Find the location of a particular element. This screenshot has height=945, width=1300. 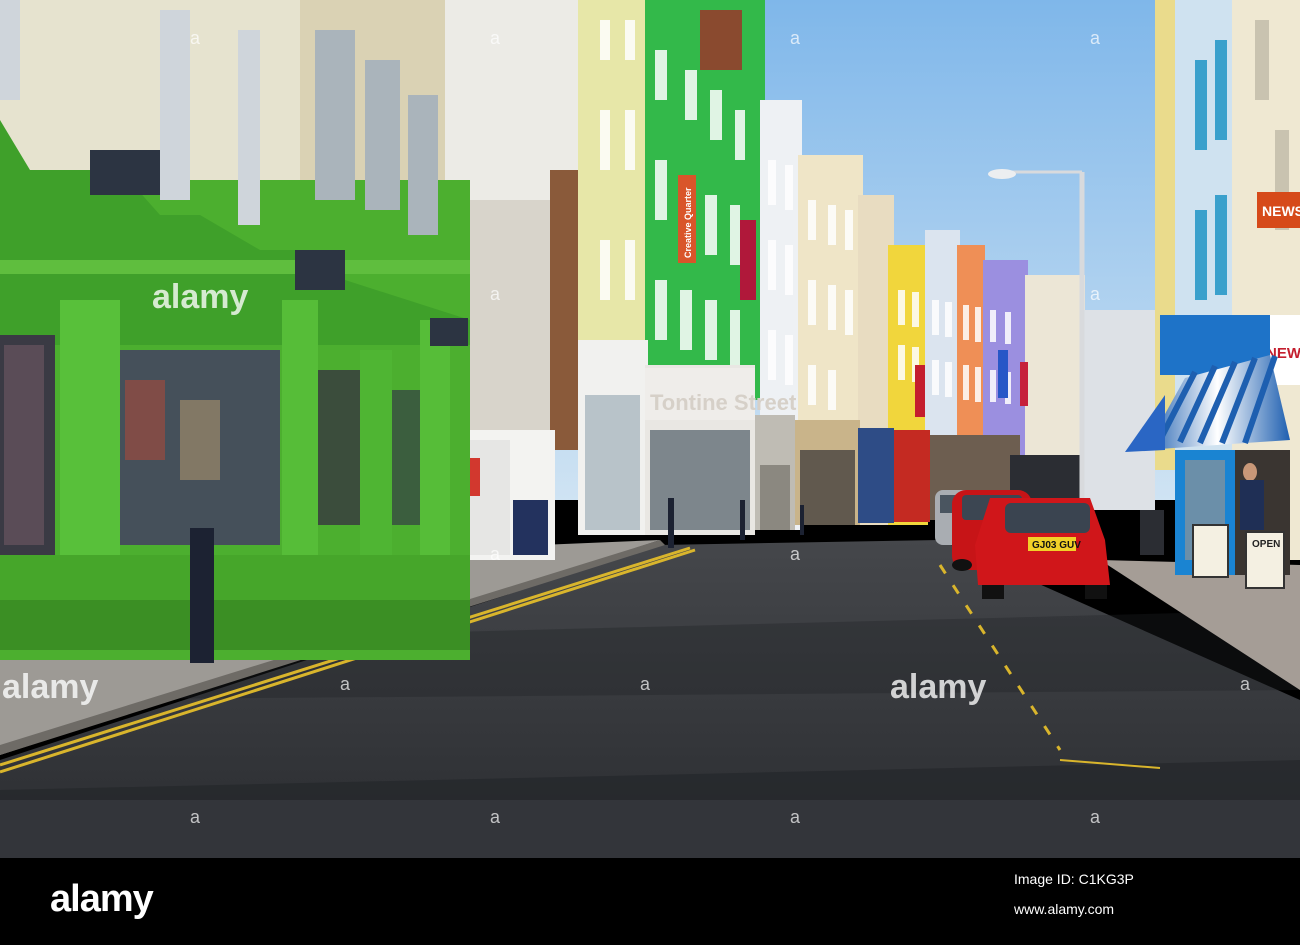

image-id-label: Image ID: C1KG3P is located at coordinates (1074, 879).